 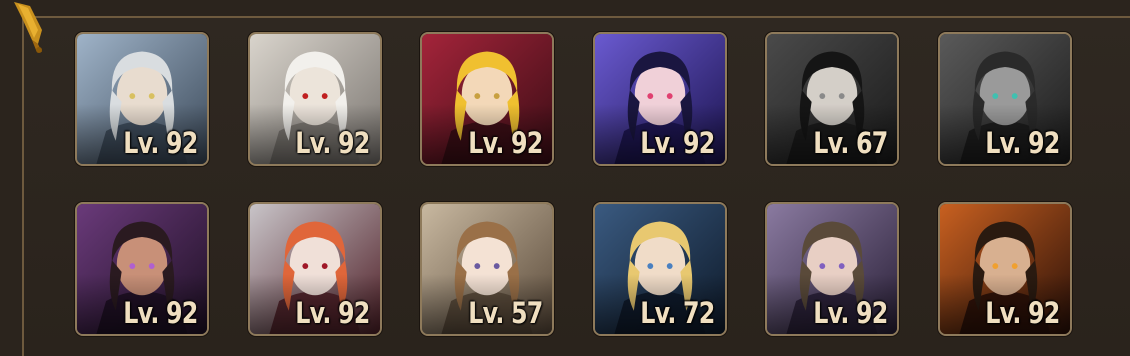 I want to click on quill-pen-icon, so click(x=28, y=27).